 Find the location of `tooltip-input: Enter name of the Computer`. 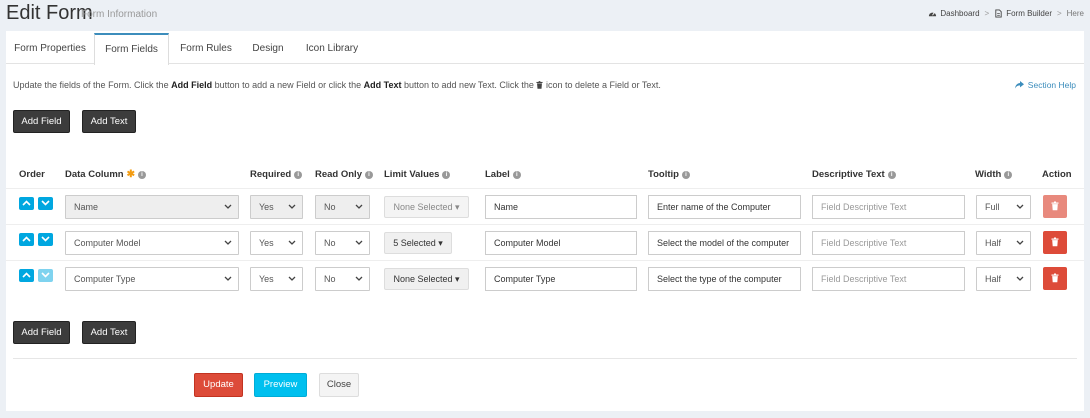

tooltip-input: Enter name of the Computer is located at coordinates (724, 207).